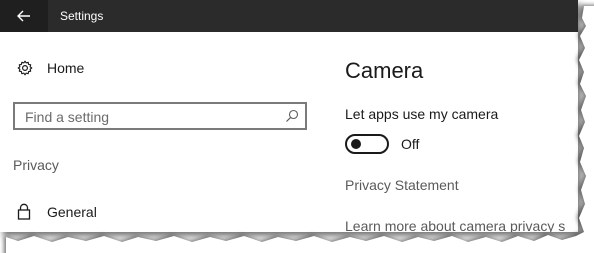 The height and width of the screenshot is (253, 594). I want to click on back-button, so click(24, 16).